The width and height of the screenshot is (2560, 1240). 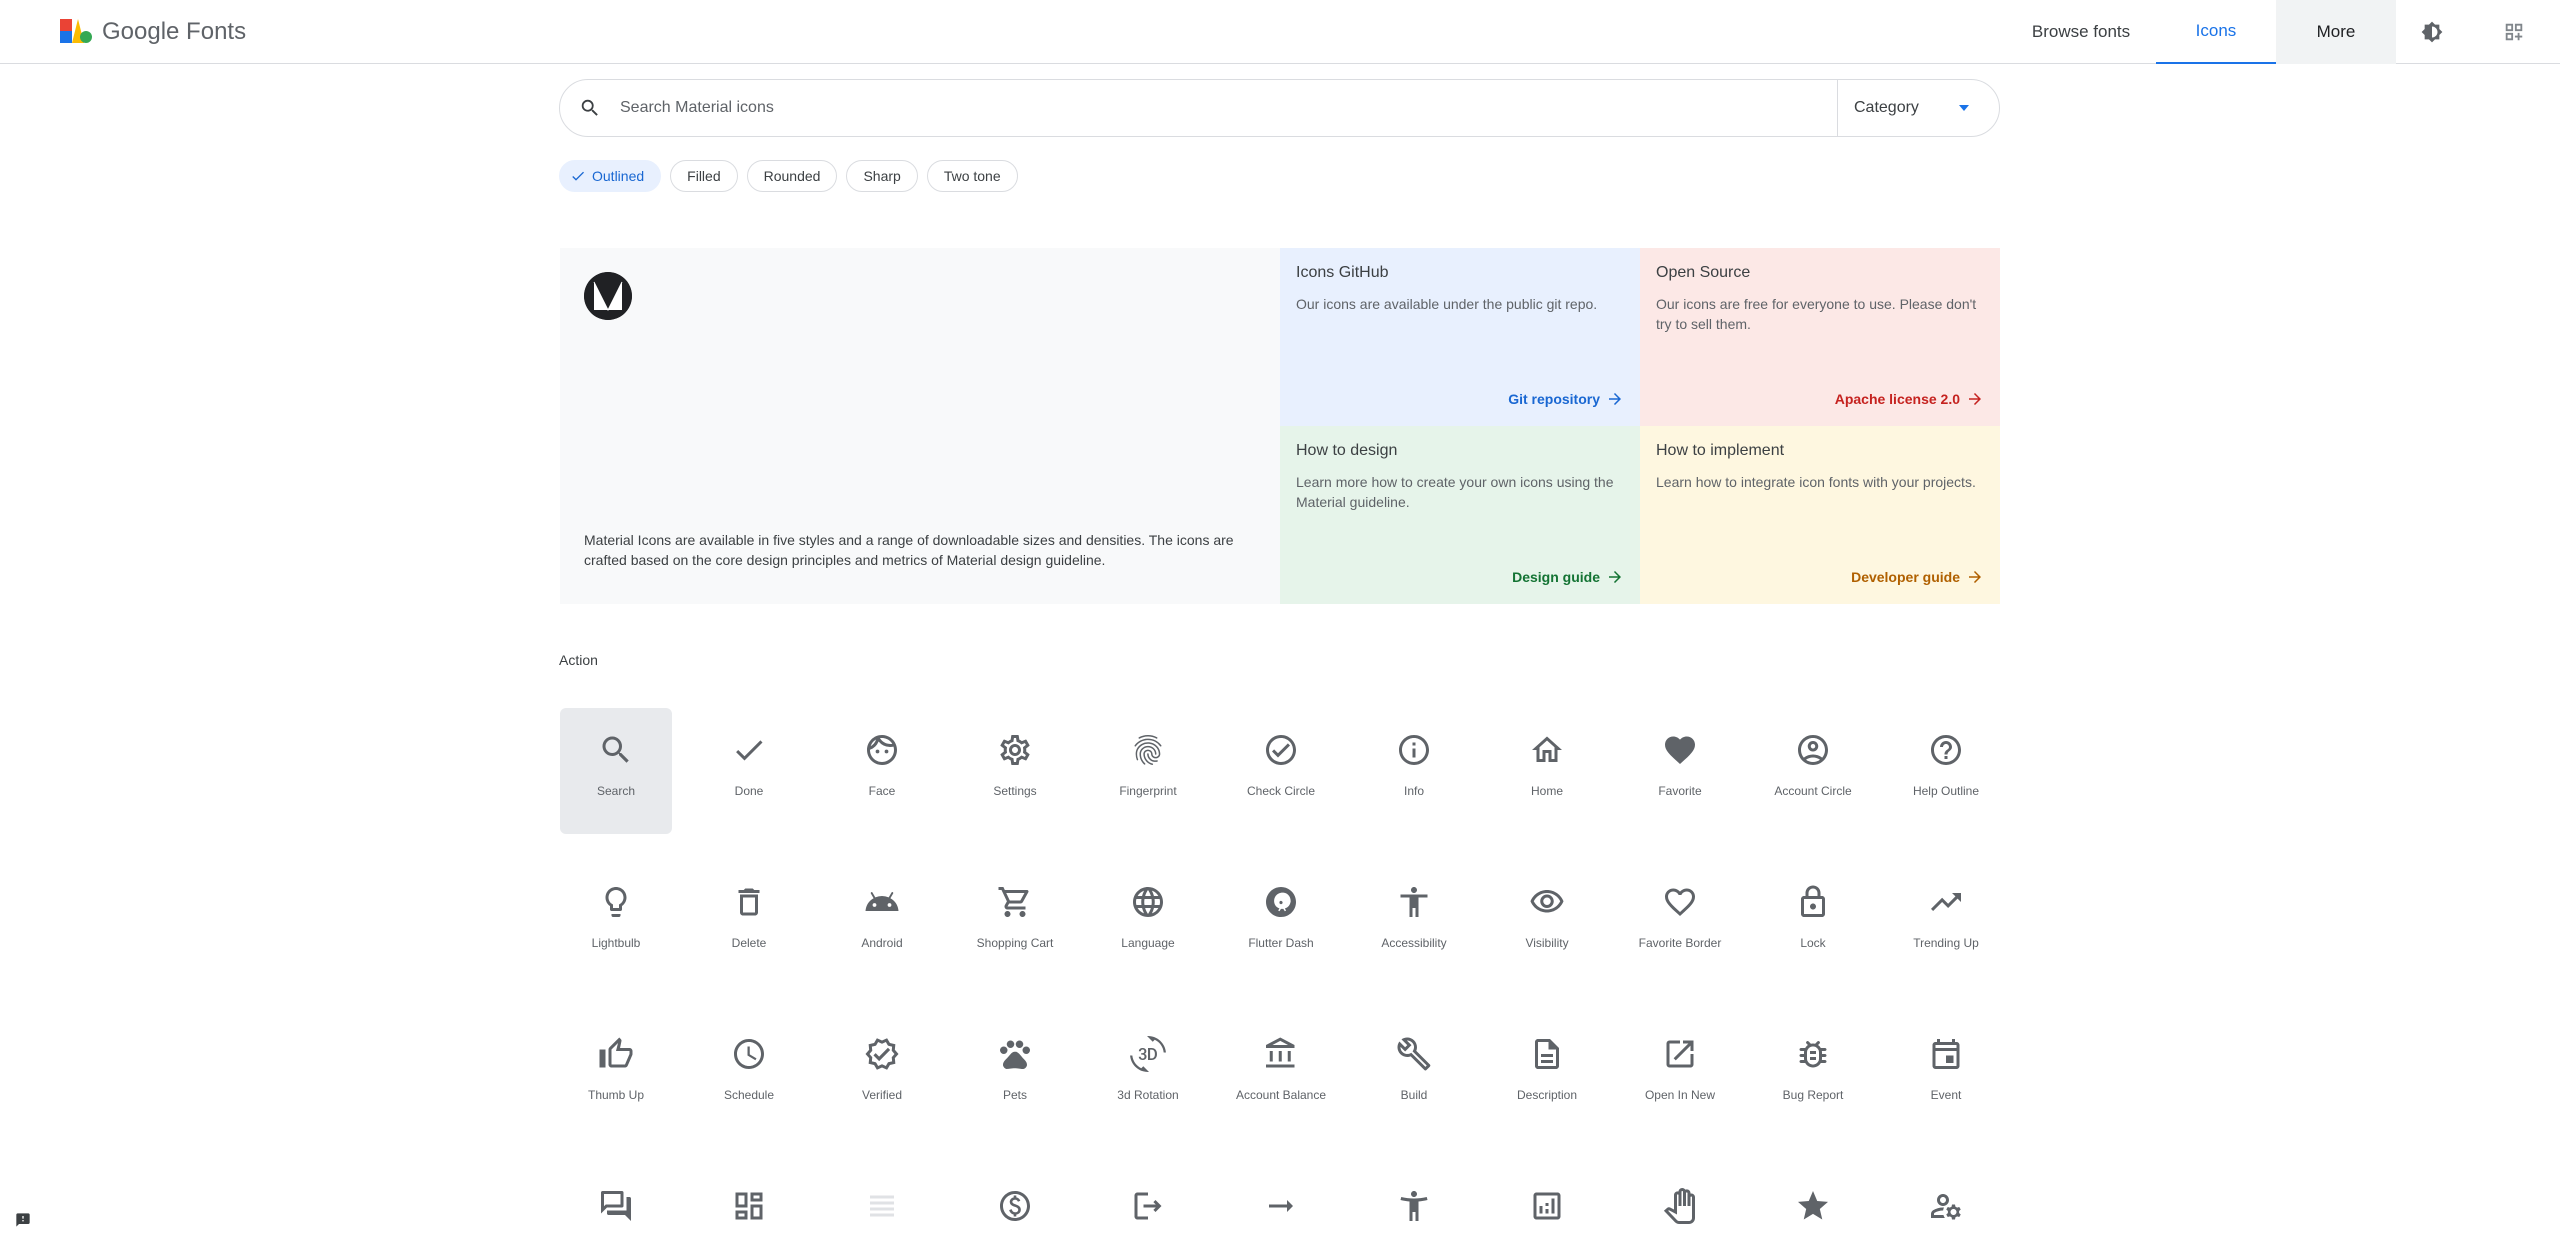 I want to click on icon-tile: Flutter Dash, so click(x=1281, y=923).